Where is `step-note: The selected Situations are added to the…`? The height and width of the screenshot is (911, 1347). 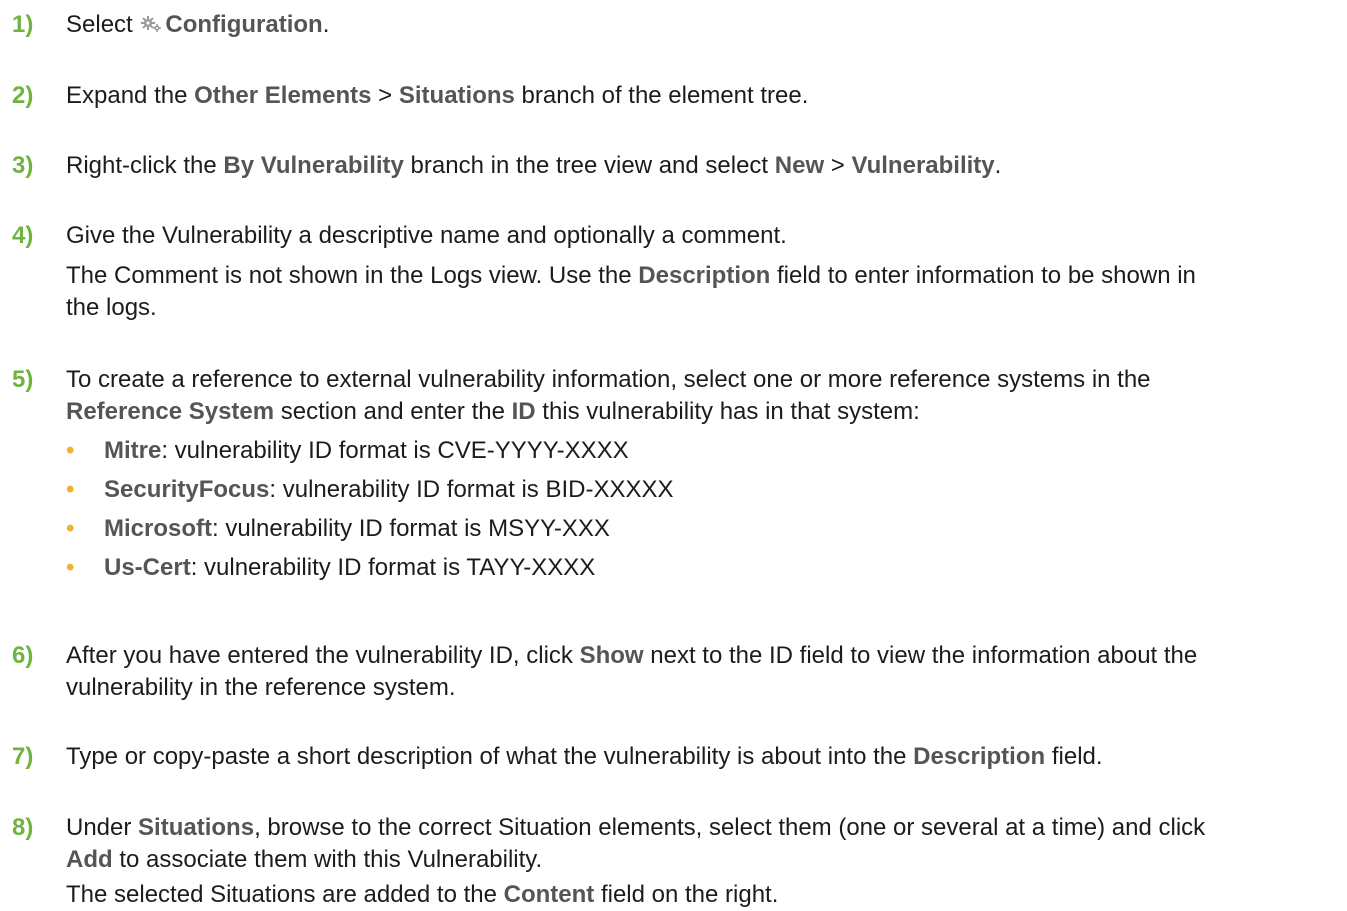 step-note: The selected Situations are added to the… is located at coordinates (422, 894).